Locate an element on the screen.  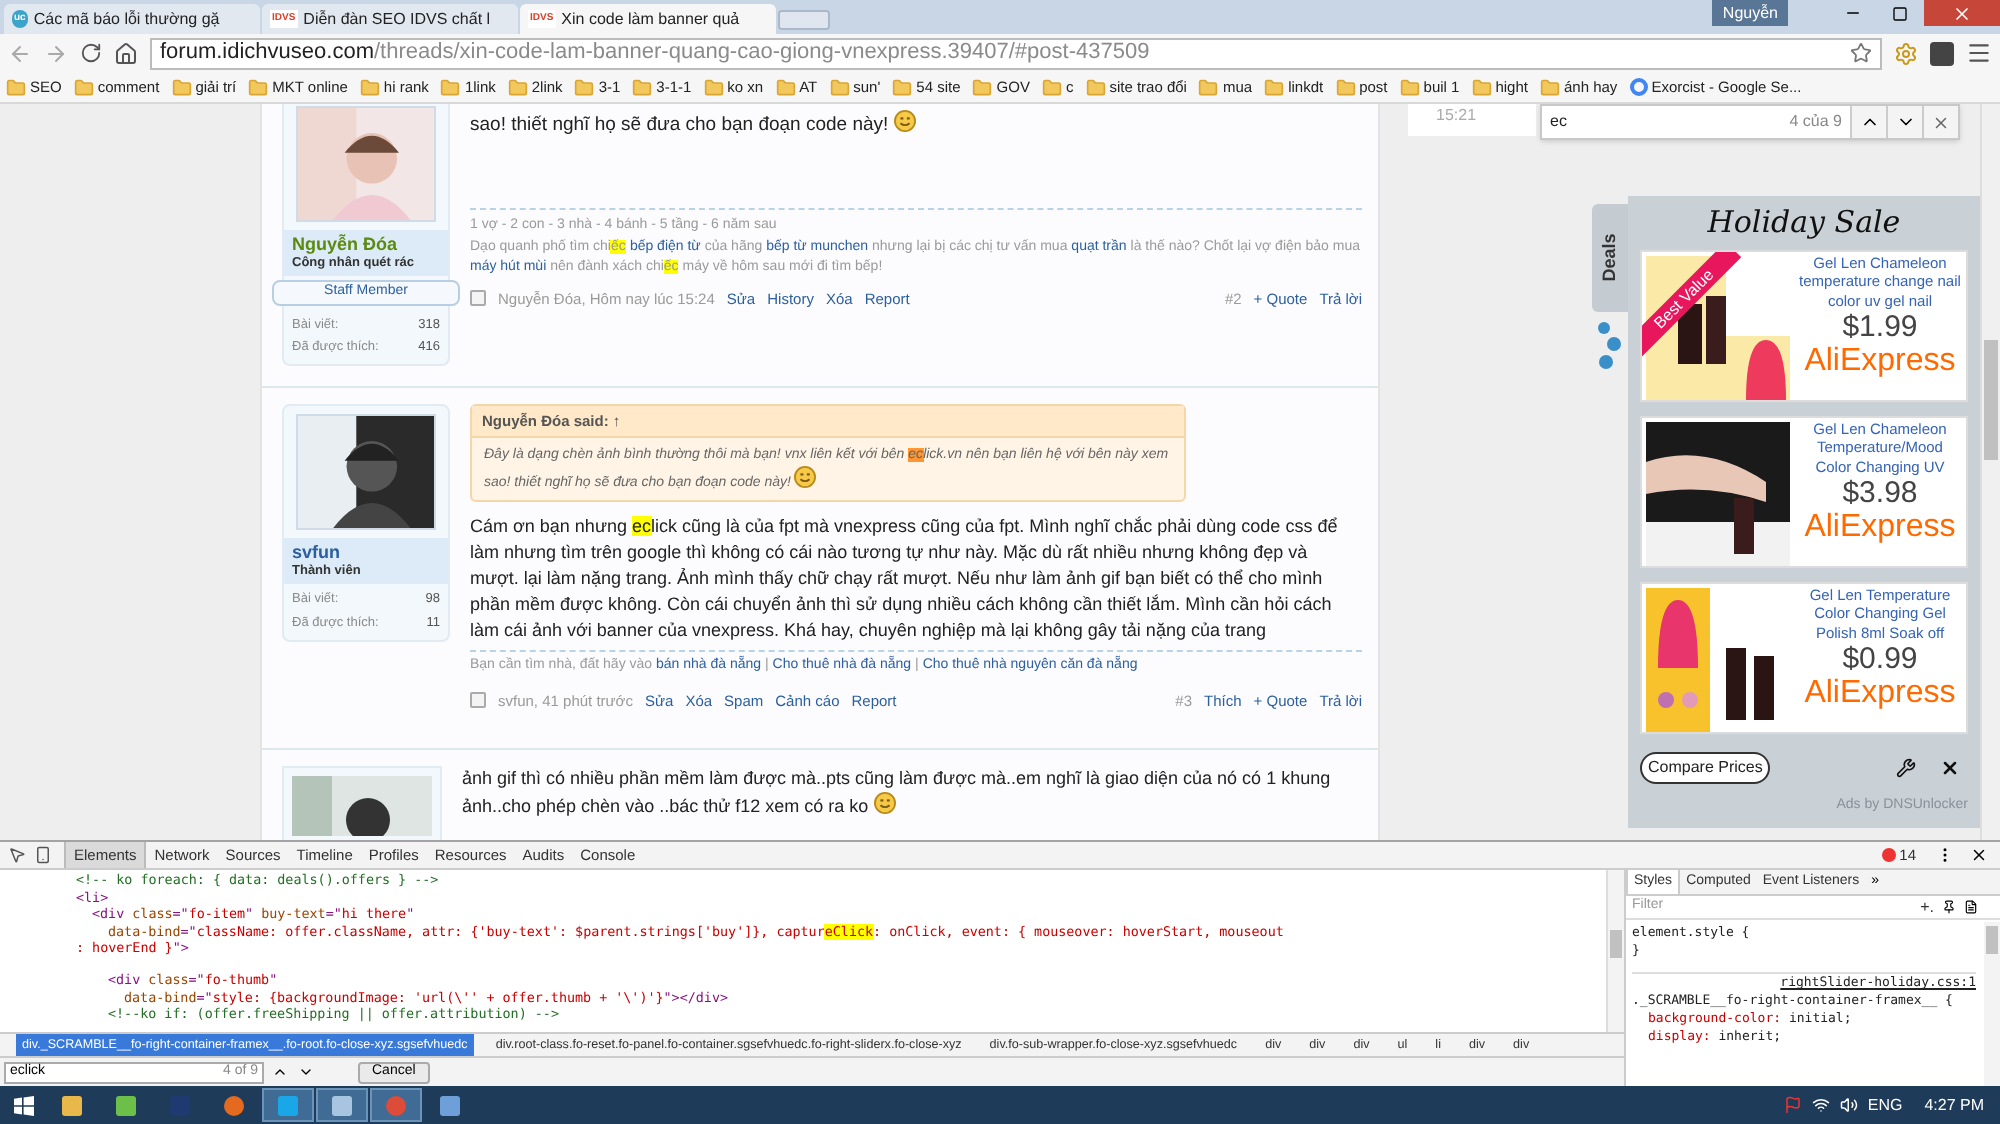
volume-icon is located at coordinates (1848, 1105).